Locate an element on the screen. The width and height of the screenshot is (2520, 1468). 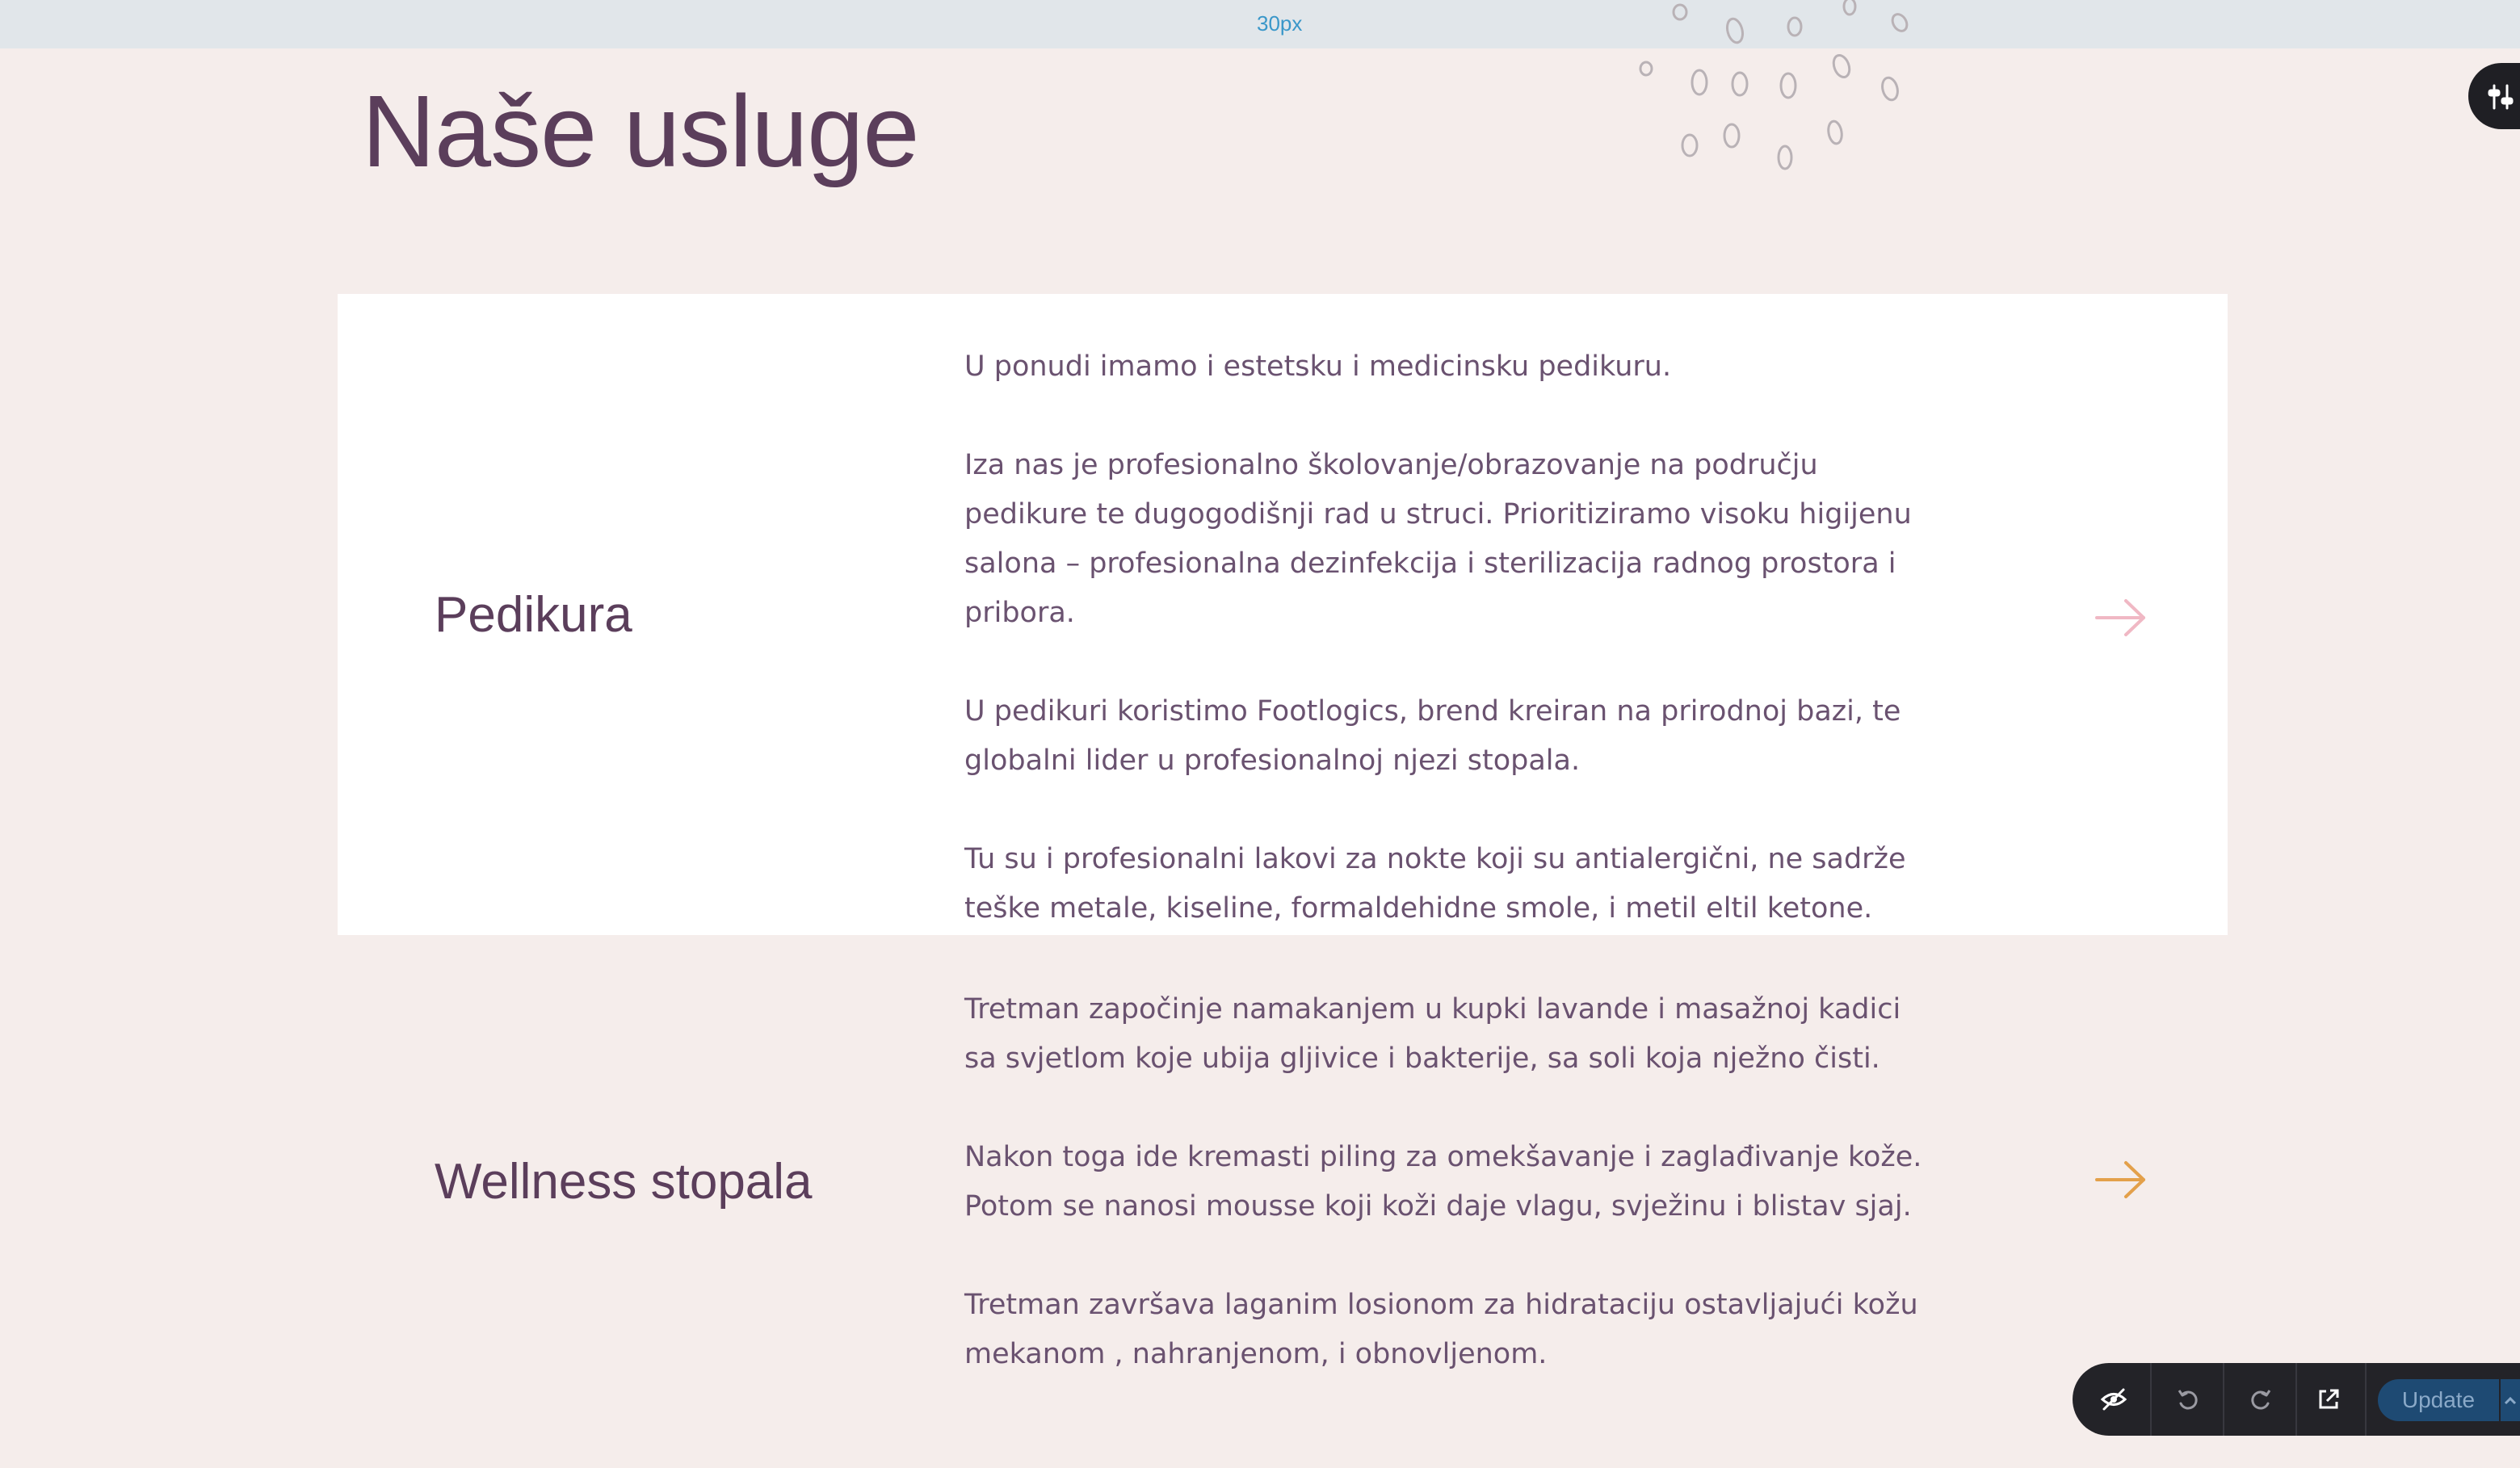
chevron-up-icon is located at coordinates (2510, 1400).